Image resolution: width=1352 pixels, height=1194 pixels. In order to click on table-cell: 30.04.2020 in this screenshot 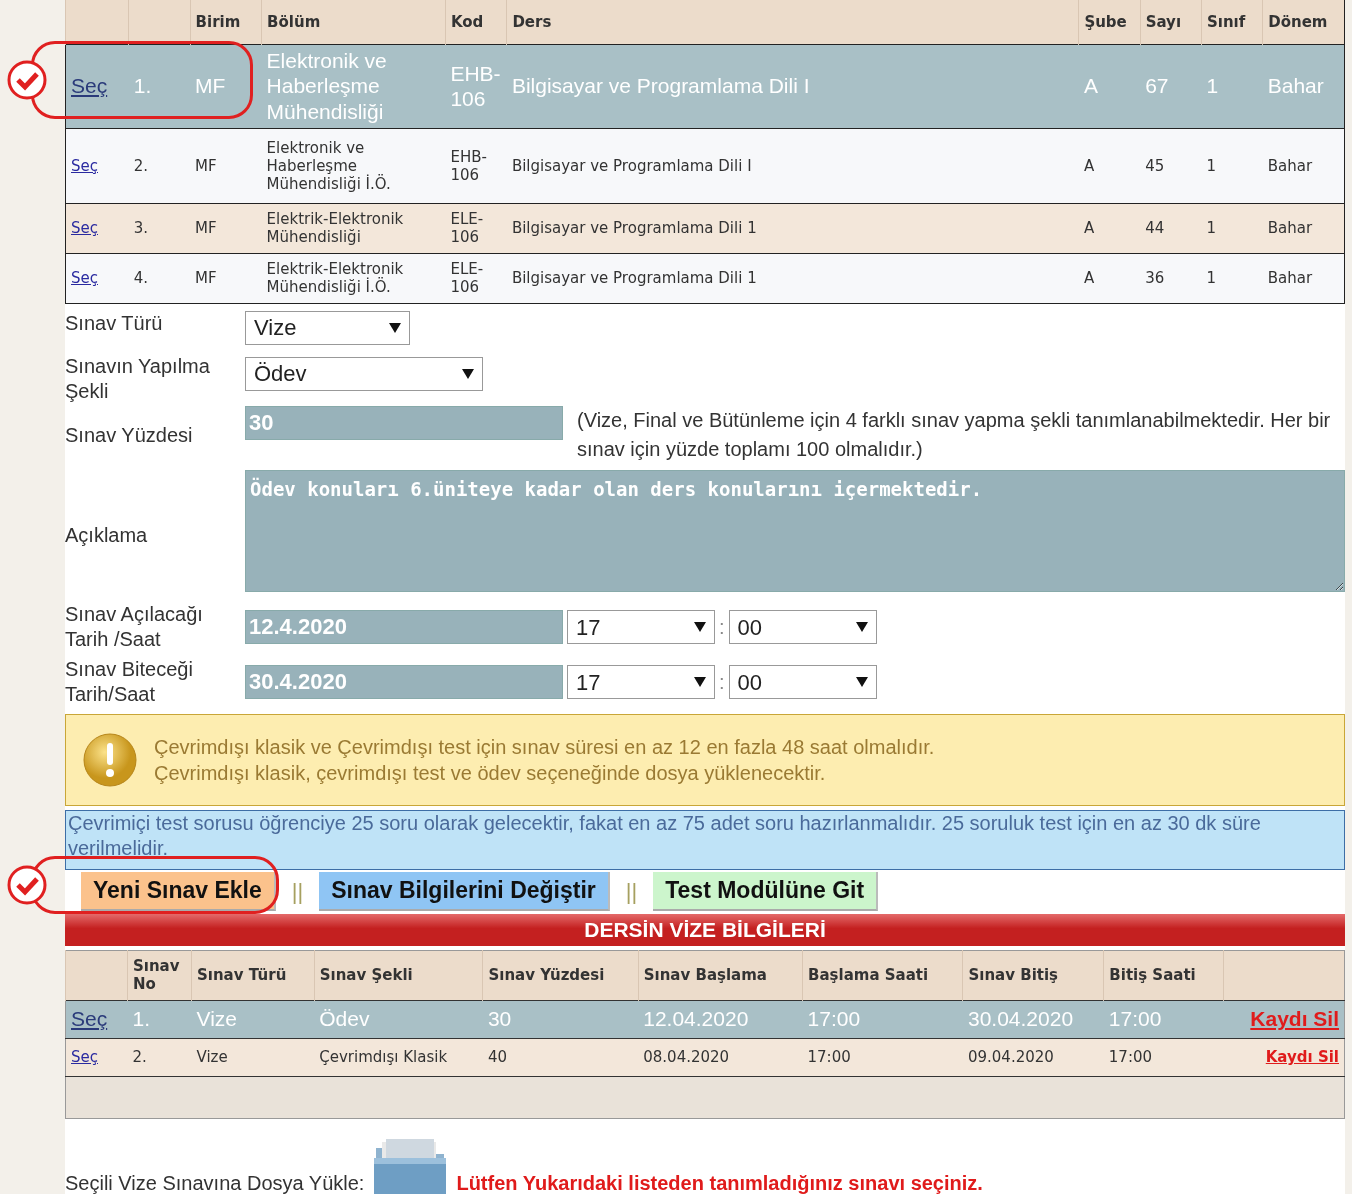, I will do `click(1033, 1019)`.